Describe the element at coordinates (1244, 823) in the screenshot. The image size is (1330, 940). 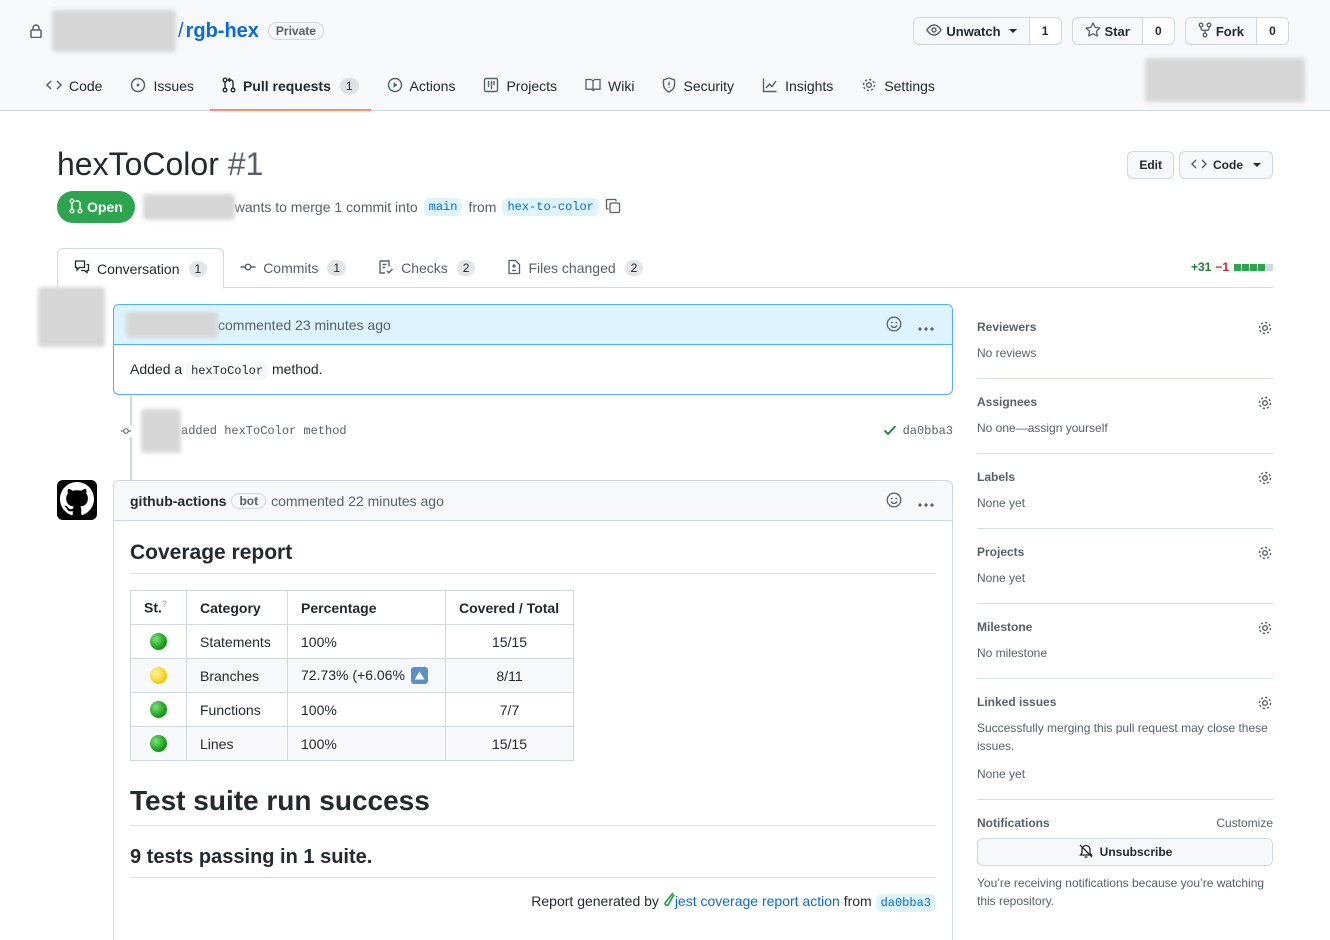
I see `customize-link: Customize` at that location.